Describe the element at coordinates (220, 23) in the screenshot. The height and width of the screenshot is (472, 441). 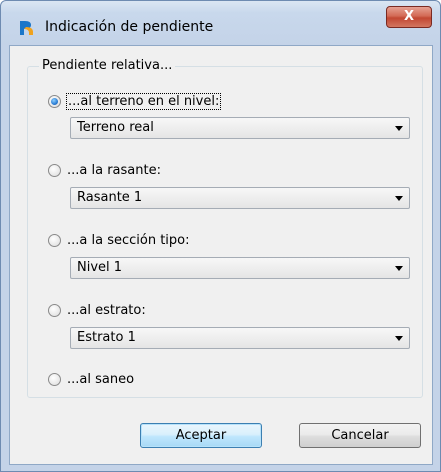
I see `title-bar: Indicación de pendiente X` at that location.